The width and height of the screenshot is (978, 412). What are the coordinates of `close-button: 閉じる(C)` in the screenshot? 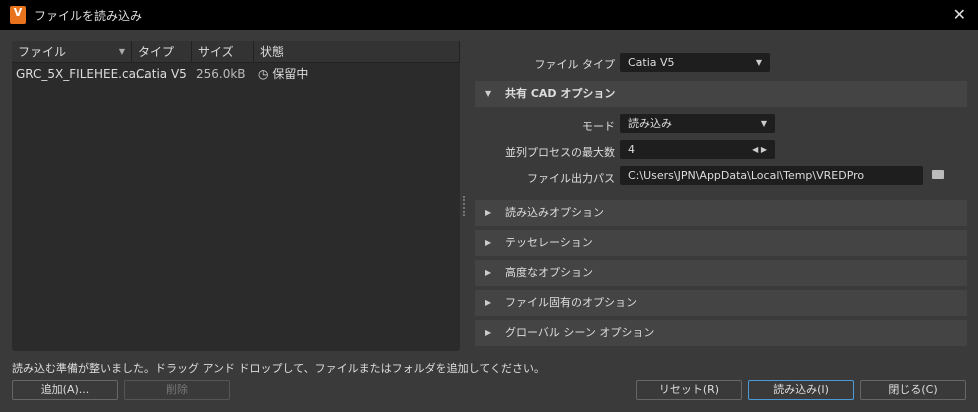 It's located at (913, 390).